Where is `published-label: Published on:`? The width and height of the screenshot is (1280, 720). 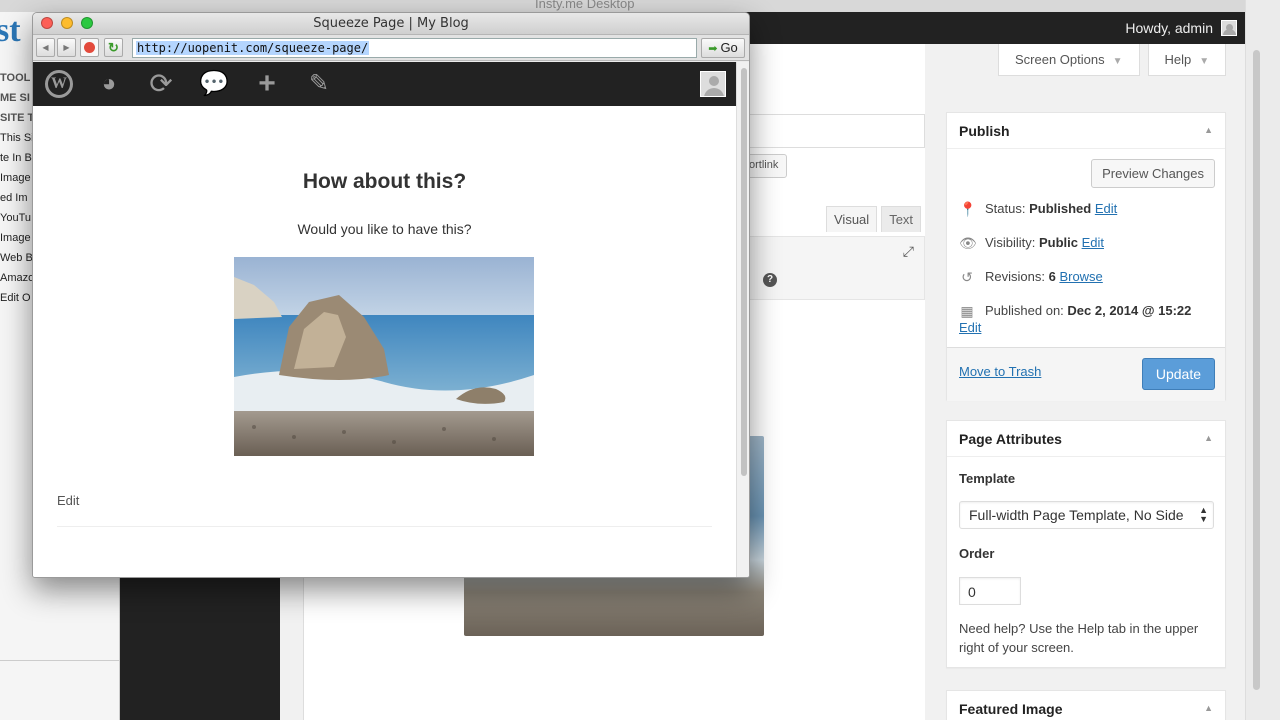 published-label: Published on: is located at coordinates (1026, 310).